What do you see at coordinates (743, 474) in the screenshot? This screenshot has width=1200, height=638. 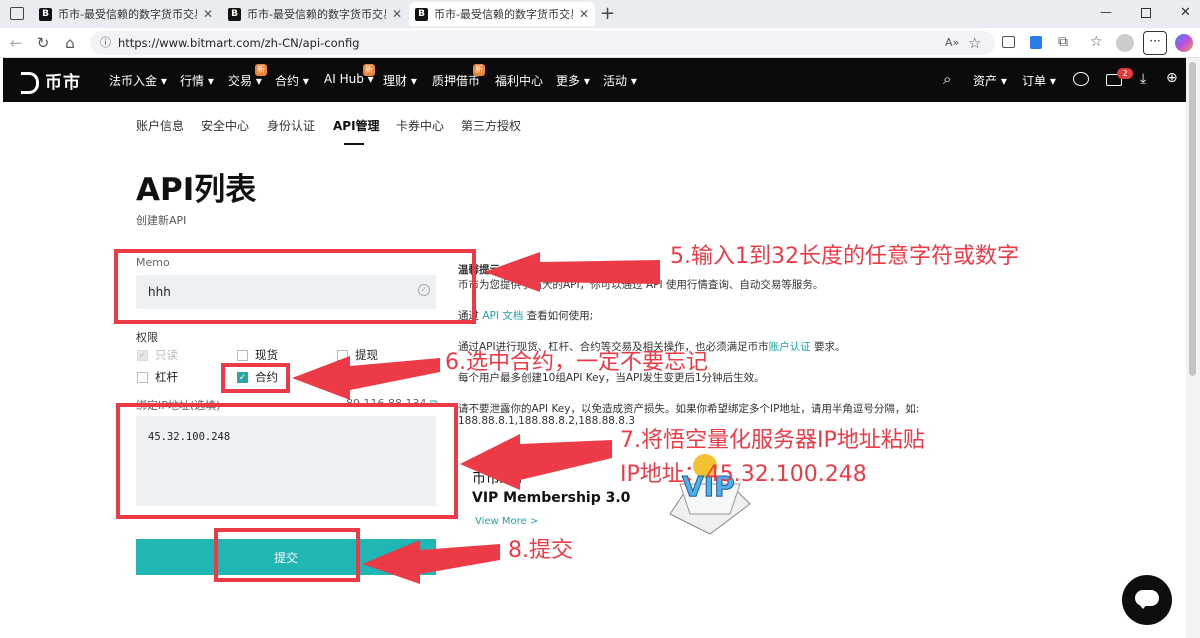 I see `annotation-step7b: IP地址：45.32.100.248` at bounding box center [743, 474].